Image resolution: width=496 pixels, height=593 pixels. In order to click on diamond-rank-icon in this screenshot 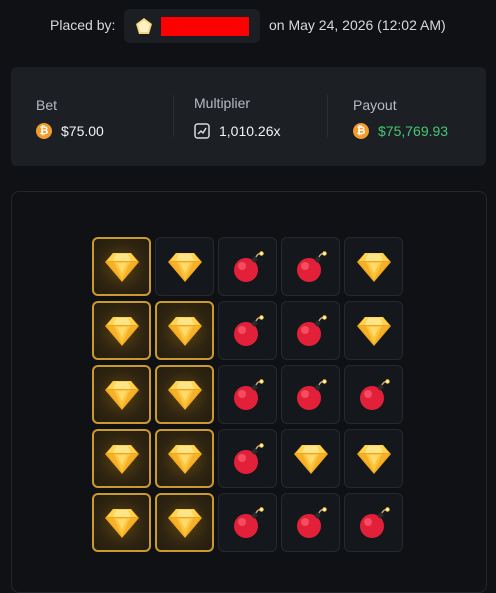, I will do `click(144, 26)`.